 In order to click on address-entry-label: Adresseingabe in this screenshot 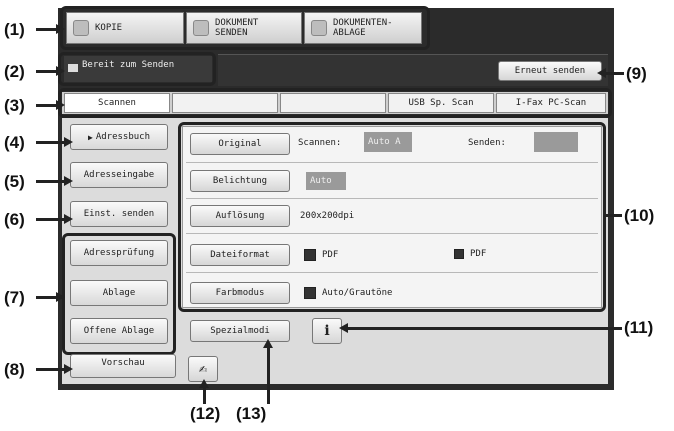, I will do `click(119, 175)`.